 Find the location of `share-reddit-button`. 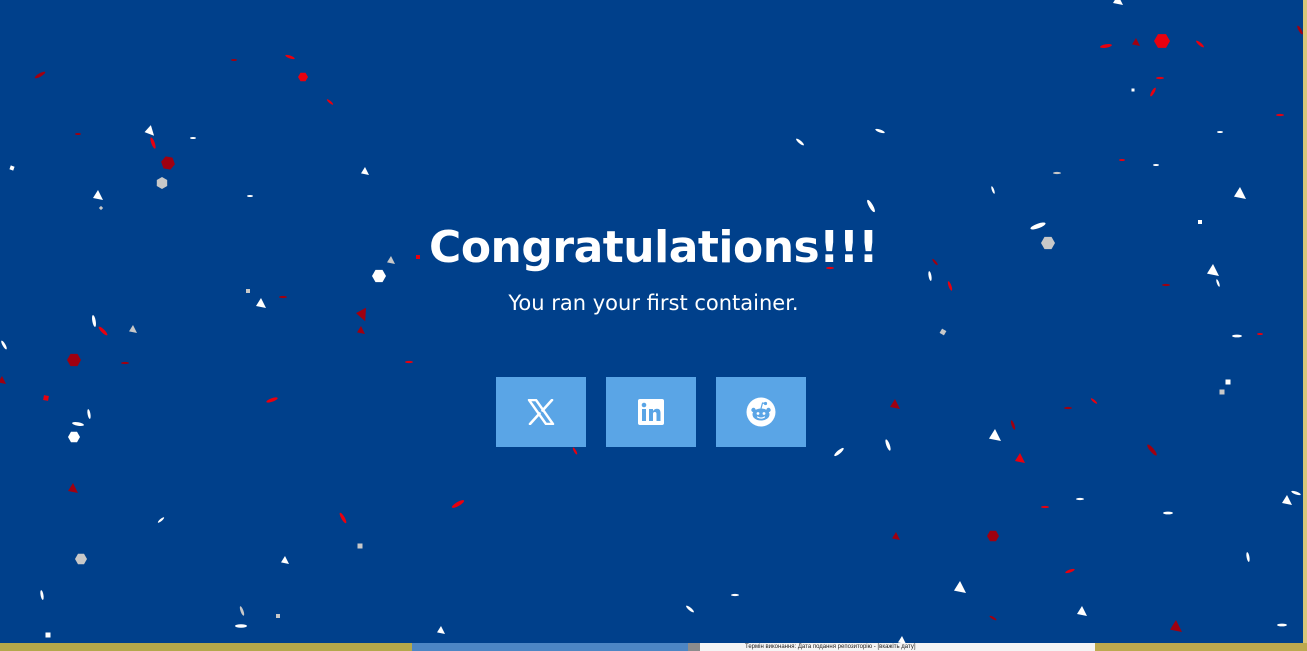

share-reddit-button is located at coordinates (761, 412).